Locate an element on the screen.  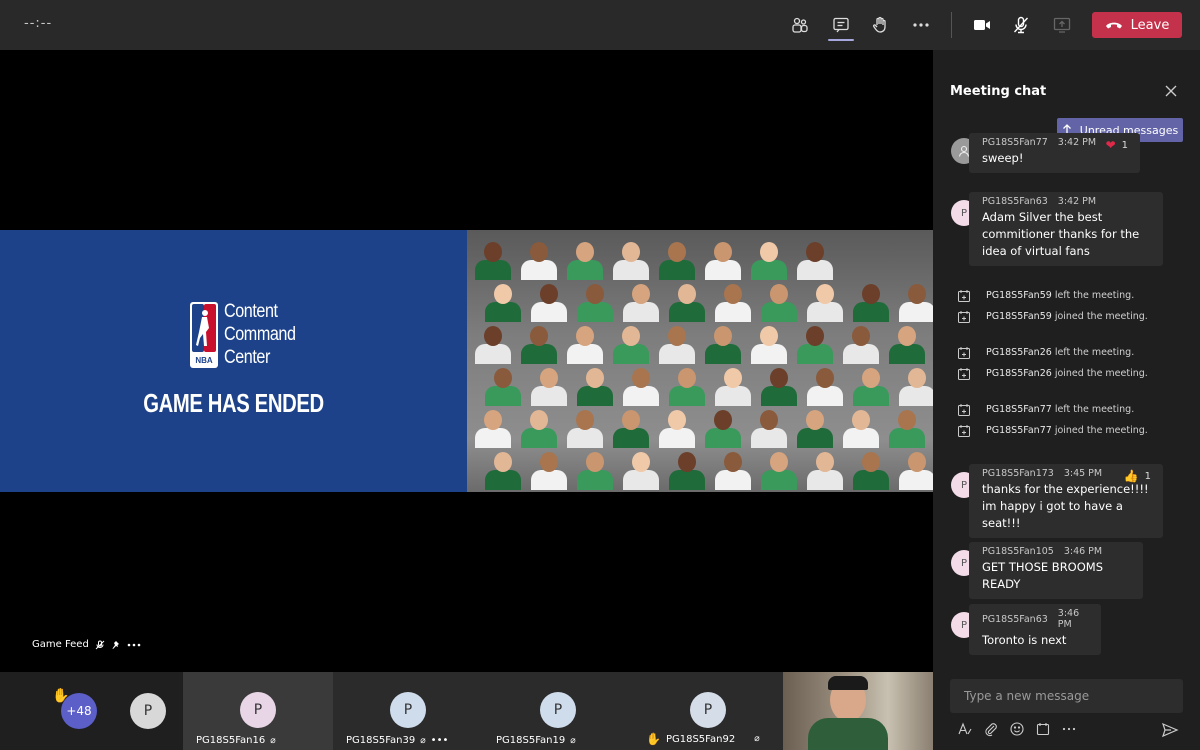
share-screen-button is located at coordinates (1062, 25).